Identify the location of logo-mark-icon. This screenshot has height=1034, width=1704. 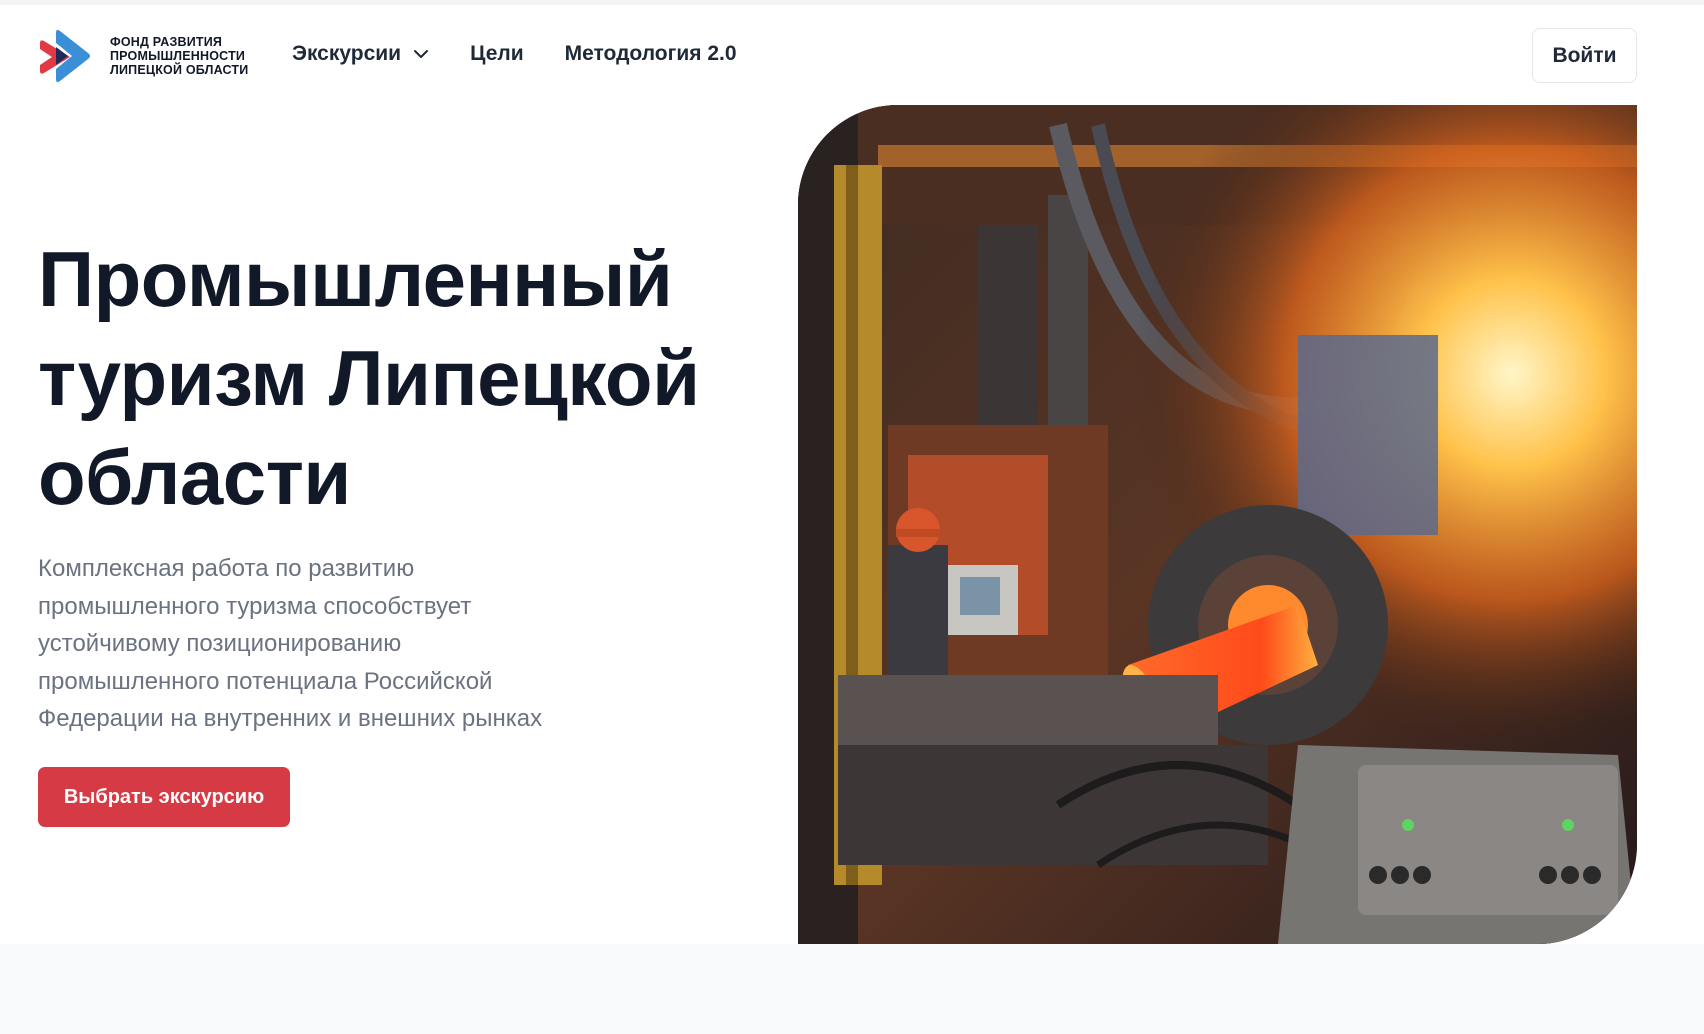
(65, 56).